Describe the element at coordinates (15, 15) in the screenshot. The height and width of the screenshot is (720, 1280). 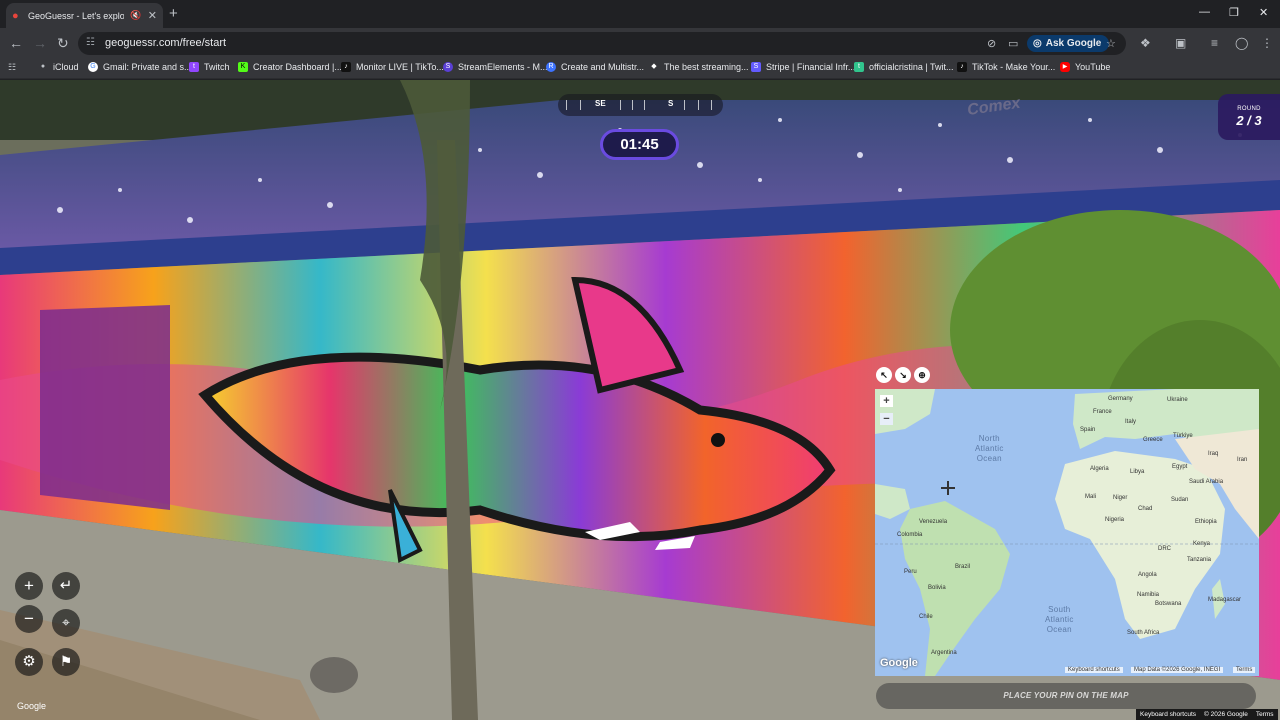
I see `geoguessr-favicon-icon: ●` at that location.